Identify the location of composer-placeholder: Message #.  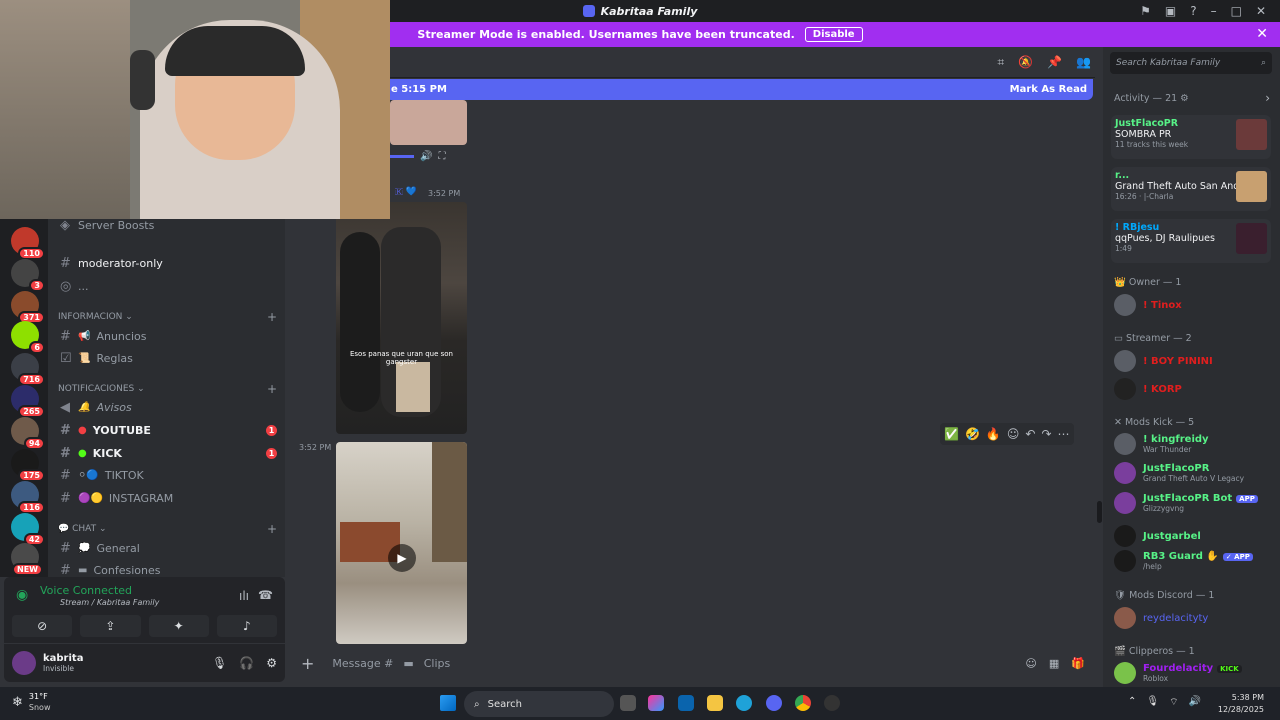
(362, 663).